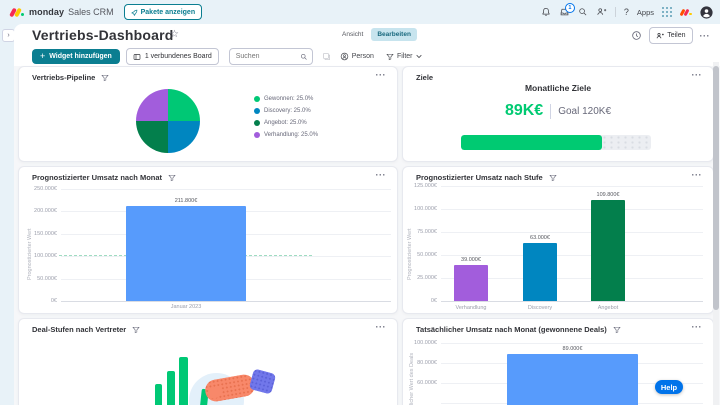 Image resolution: width=720 pixels, height=405 pixels. I want to click on monday-mark-icon, so click(685, 12).